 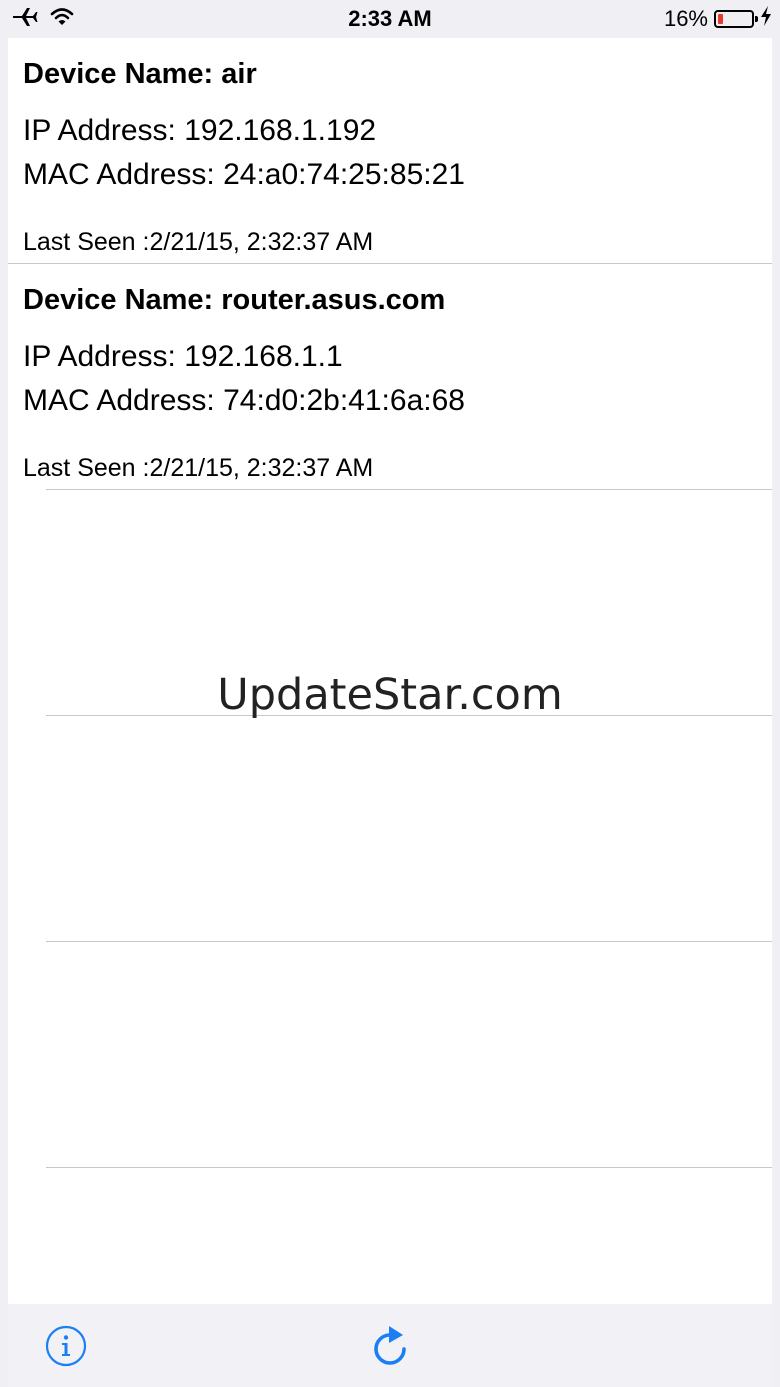 I want to click on battery-percent: 16%, so click(x=685, y=18).